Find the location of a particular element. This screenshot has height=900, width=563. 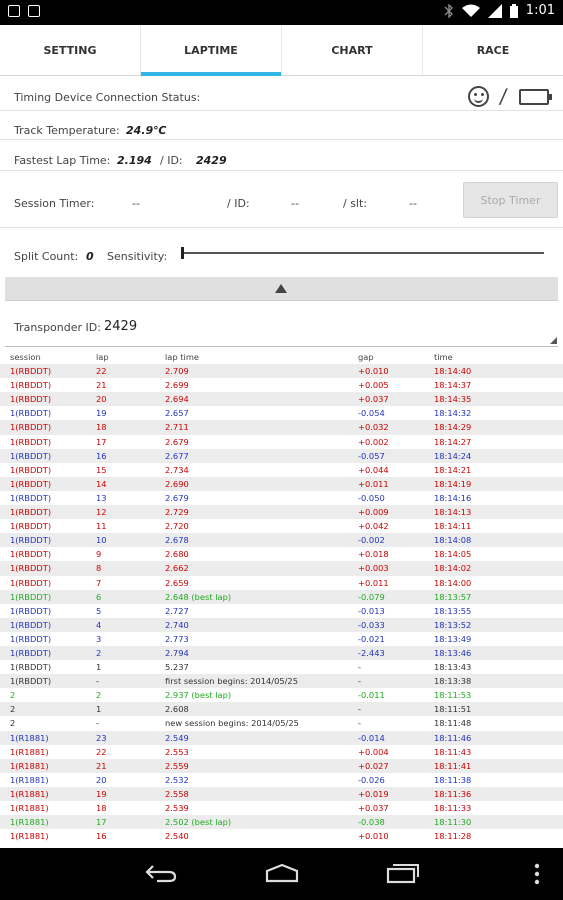

cell-lap-time: 2.773 is located at coordinates (177, 638).